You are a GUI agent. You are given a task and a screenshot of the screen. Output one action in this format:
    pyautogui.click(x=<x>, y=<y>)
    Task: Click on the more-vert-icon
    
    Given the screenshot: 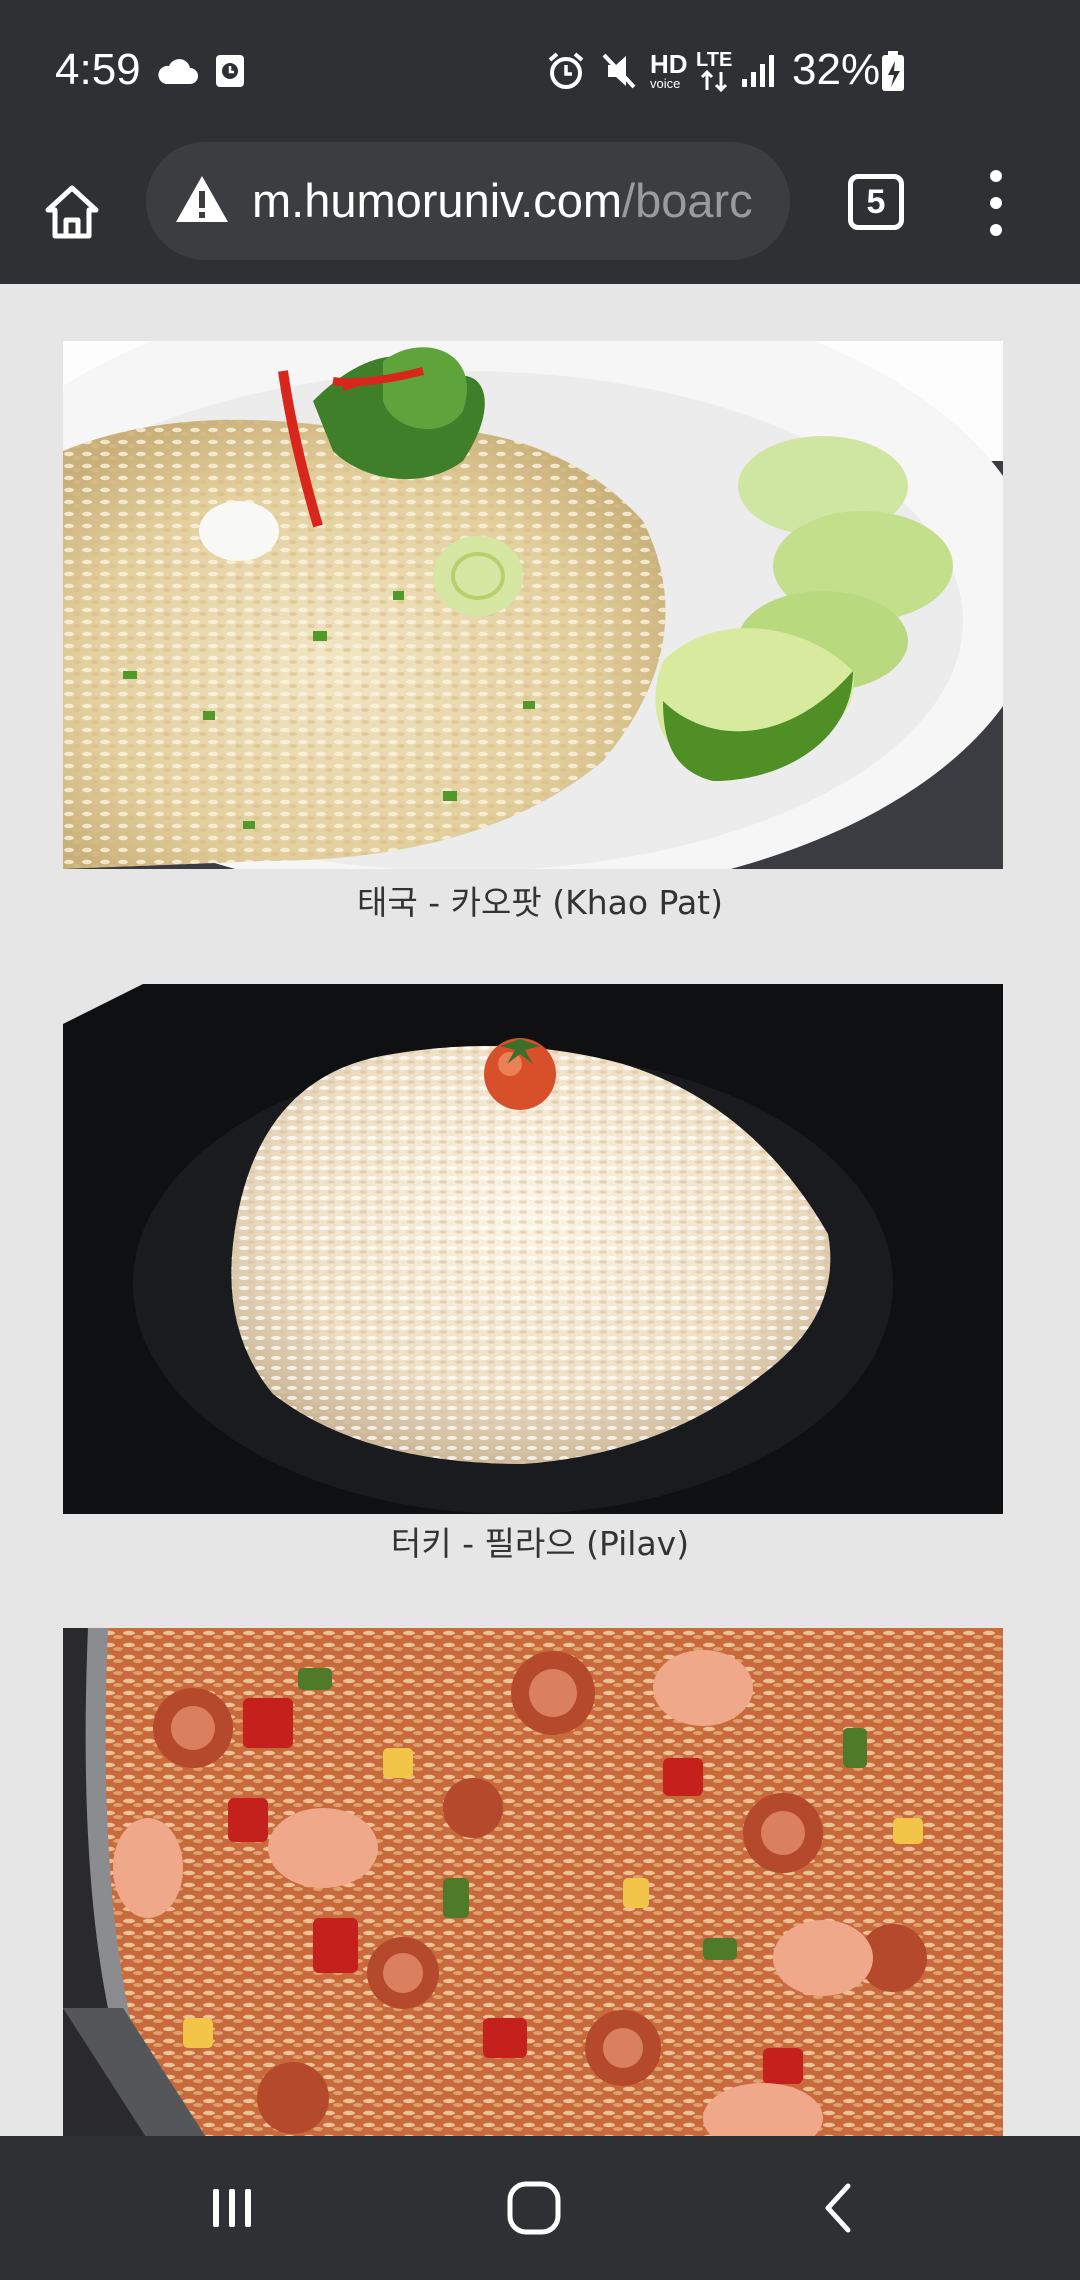 What is the action you would take?
    pyautogui.click(x=996, y=203)
    